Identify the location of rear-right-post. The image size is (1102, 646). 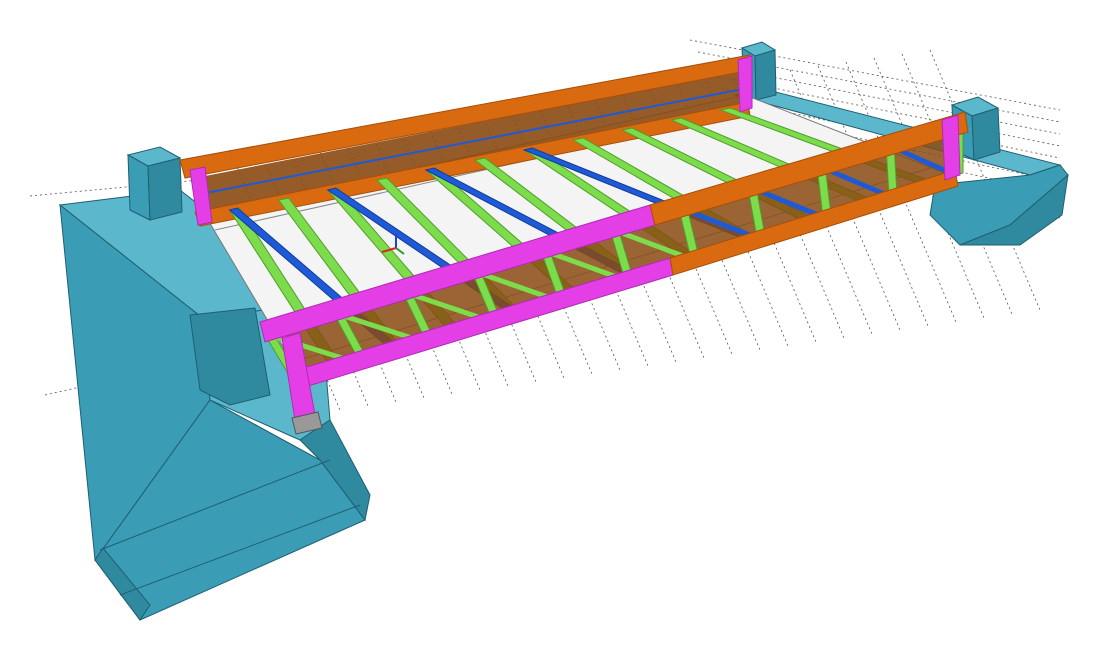
(745, 84).